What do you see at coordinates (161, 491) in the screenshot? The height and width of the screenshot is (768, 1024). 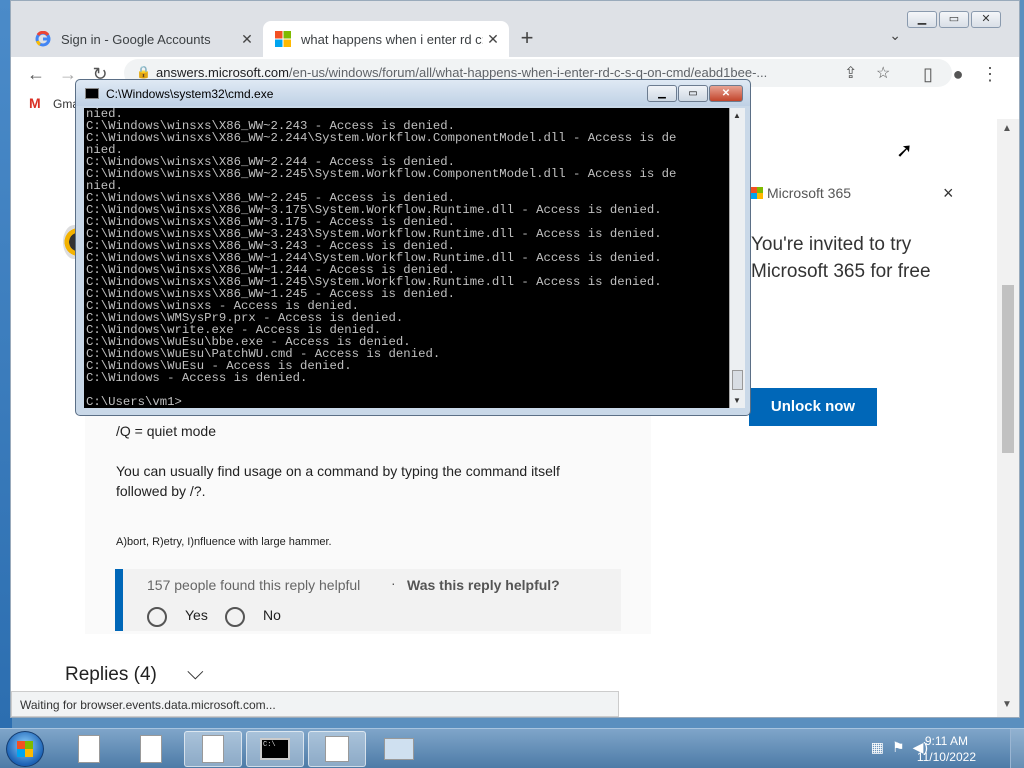 I see `usage-text-line2: followed by /?.` at bounding box center [161, 491].